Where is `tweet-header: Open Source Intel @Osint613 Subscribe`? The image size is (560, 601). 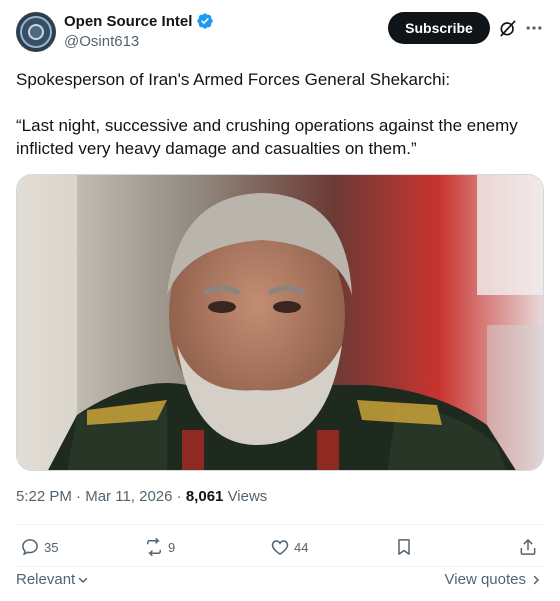
tweet-header: Open Source Intel @Osint613 Subscribe is located at coordinates (280, 31).